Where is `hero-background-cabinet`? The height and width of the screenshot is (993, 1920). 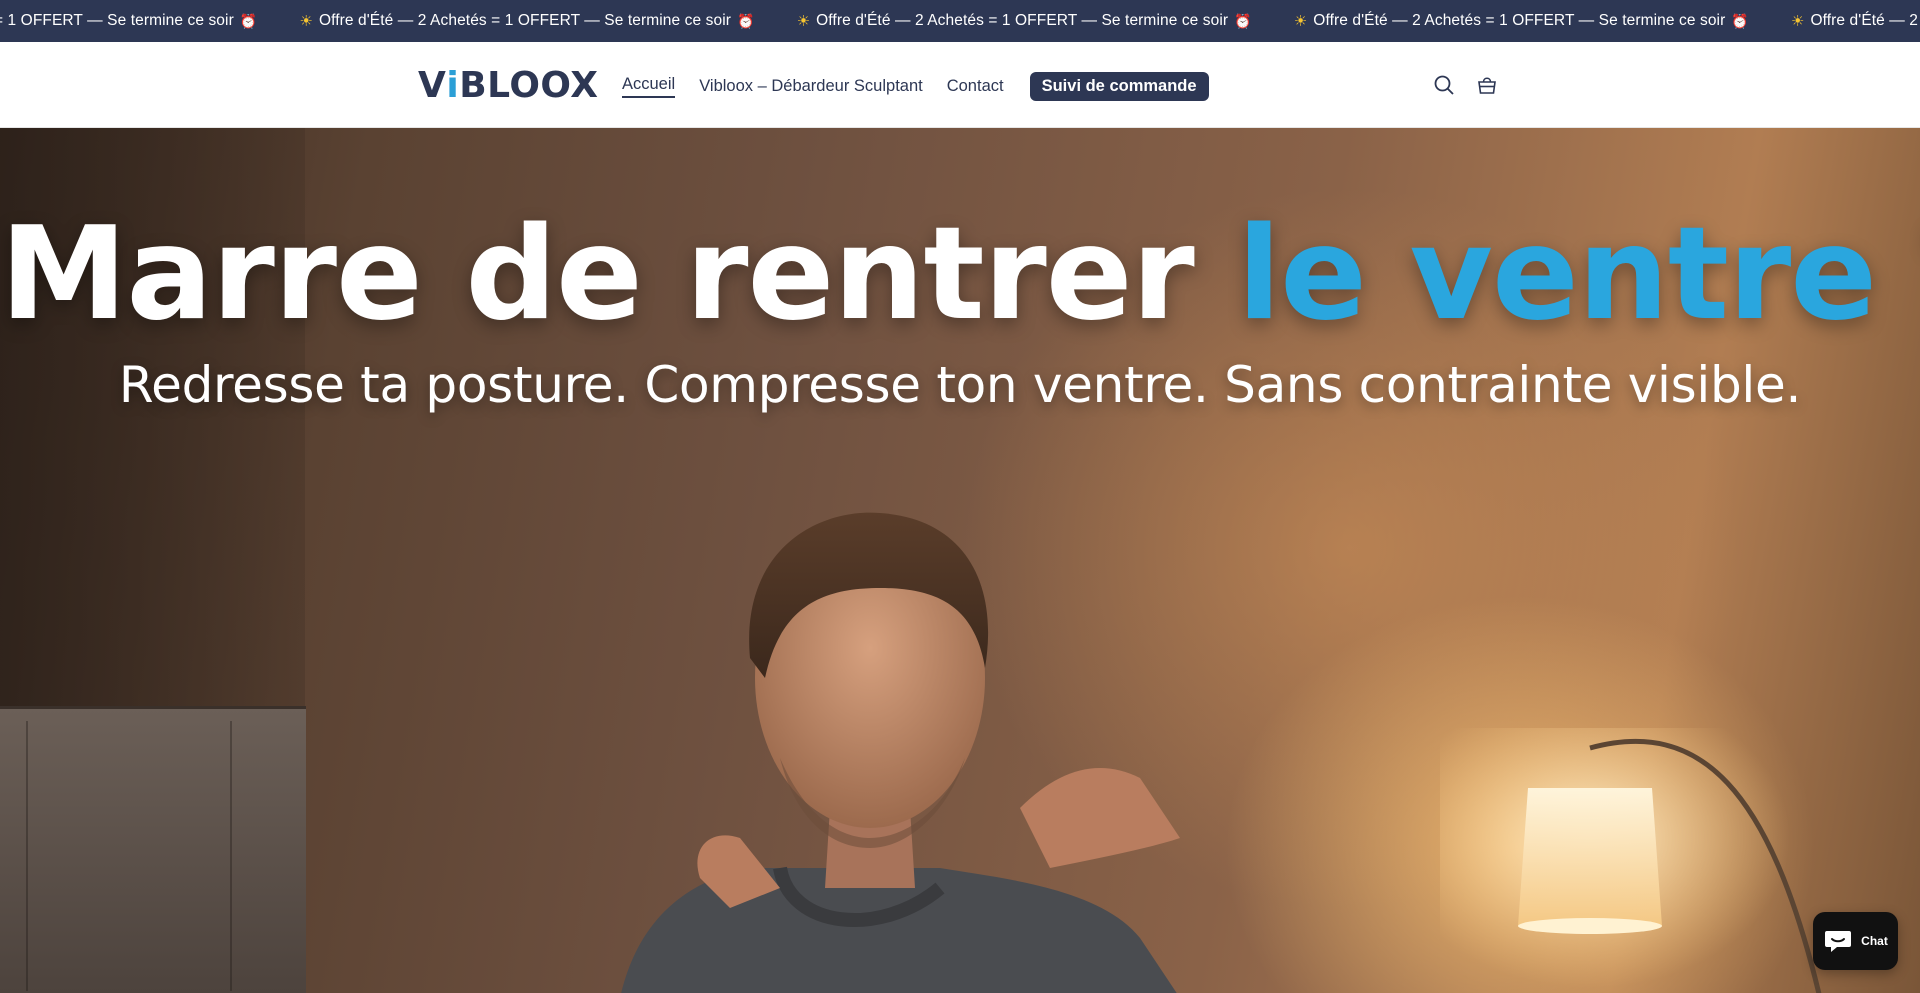
hero-background-cabinet is located at coordinates (153, 849).